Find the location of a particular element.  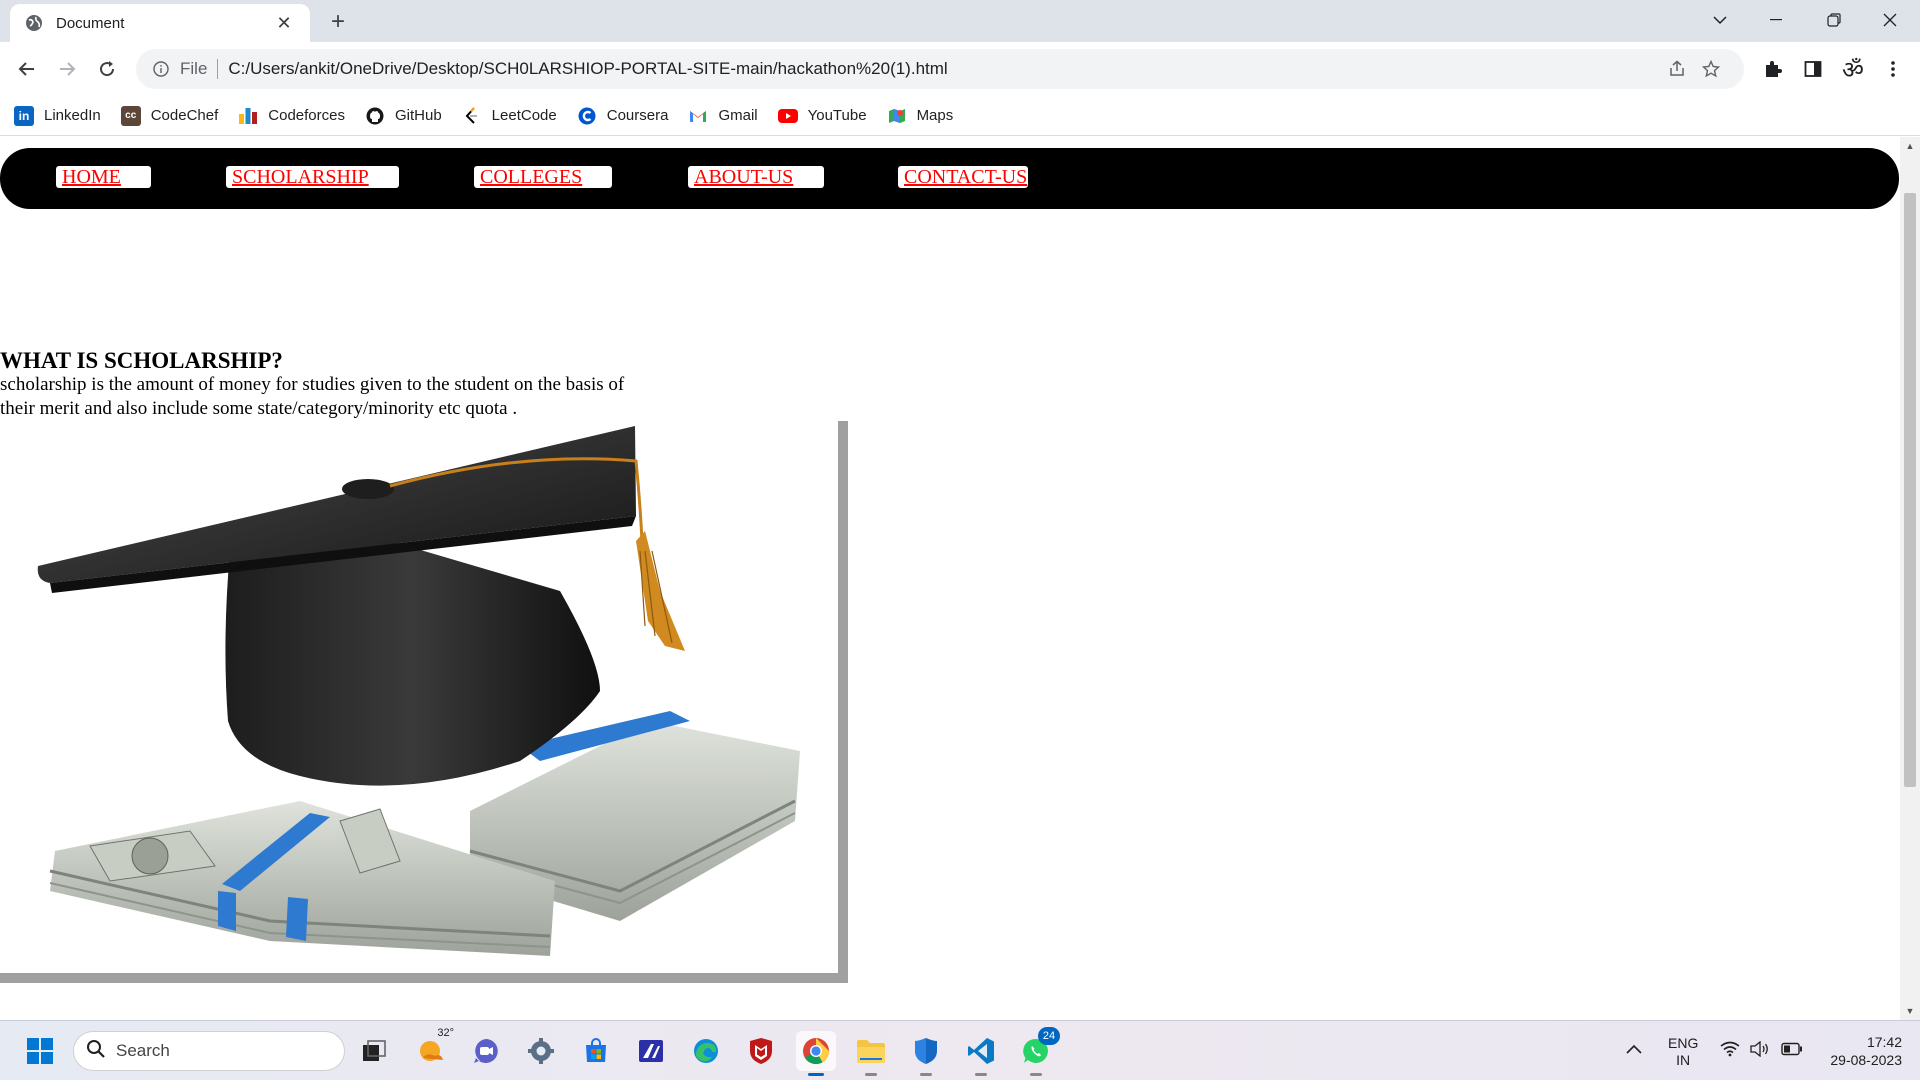

bookmark-star-icon is located at coordinates (1711, 69).